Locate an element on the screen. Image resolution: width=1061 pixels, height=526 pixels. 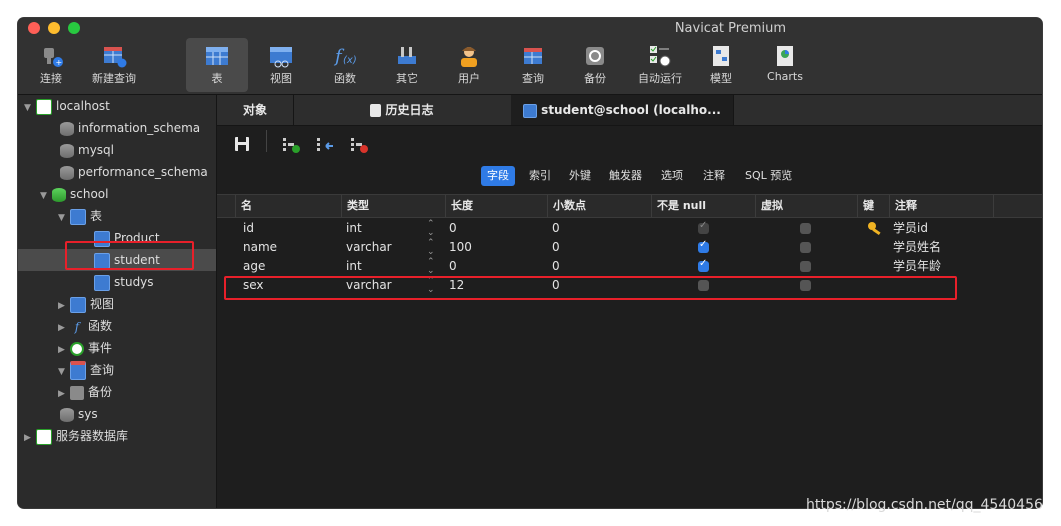
tab-comment: 注释 is located at coordinates (714, 176).